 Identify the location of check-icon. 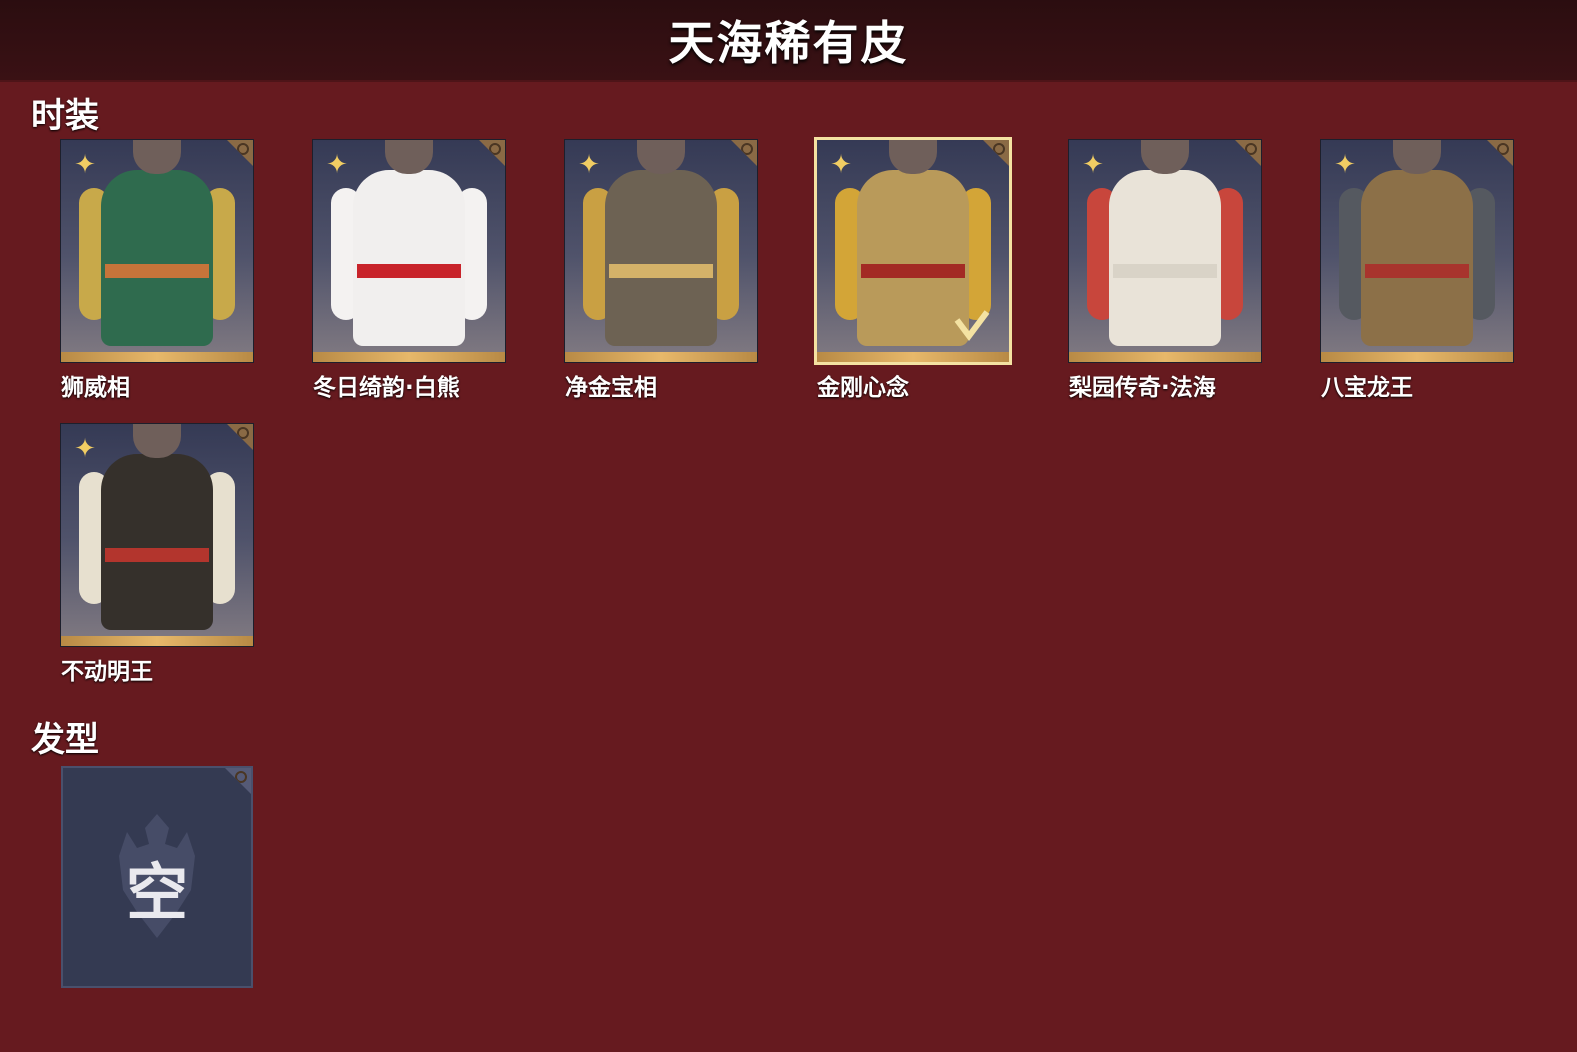
(972, 325).